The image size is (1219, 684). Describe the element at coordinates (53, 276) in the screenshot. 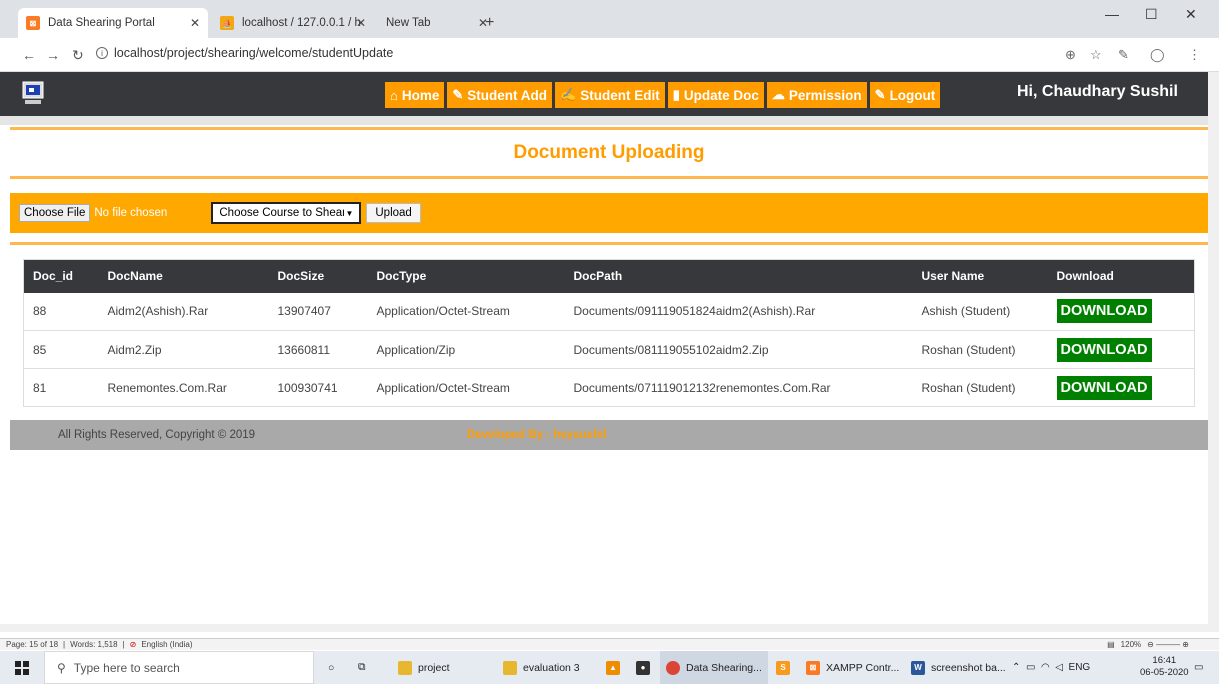

I see `column-header: Doc_id` at that location.